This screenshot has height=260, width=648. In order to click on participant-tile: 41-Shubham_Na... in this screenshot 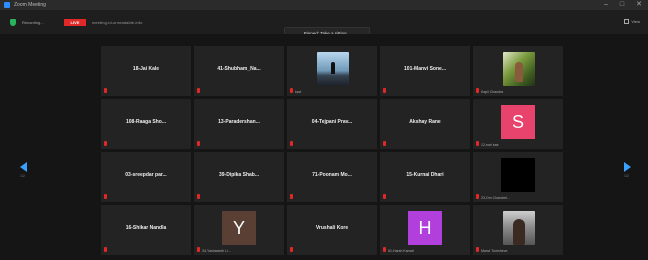, I will do `click(239, 71)`.